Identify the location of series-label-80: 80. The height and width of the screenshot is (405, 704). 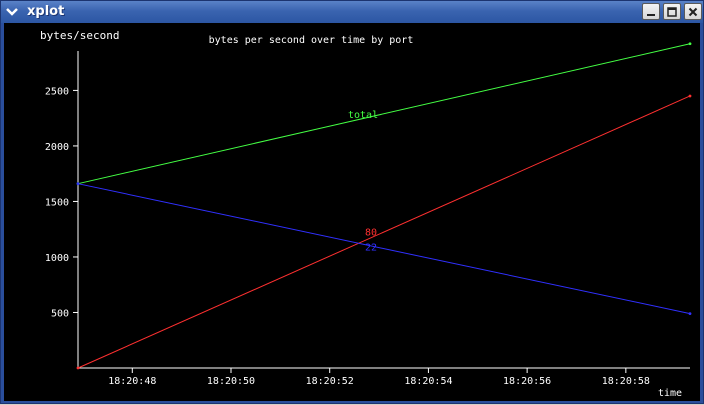
(371, 232).